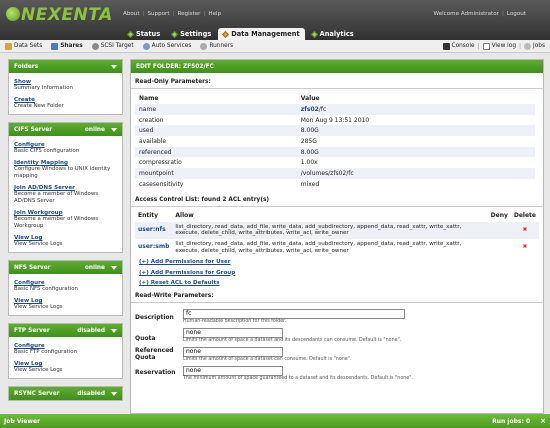 The width and height of the screenshot is (550, 428). What do you see at coordinates (335, 184) in the screenshot?
I see `table-row: casesensitivity mixed` at bounding box center [335, 184].